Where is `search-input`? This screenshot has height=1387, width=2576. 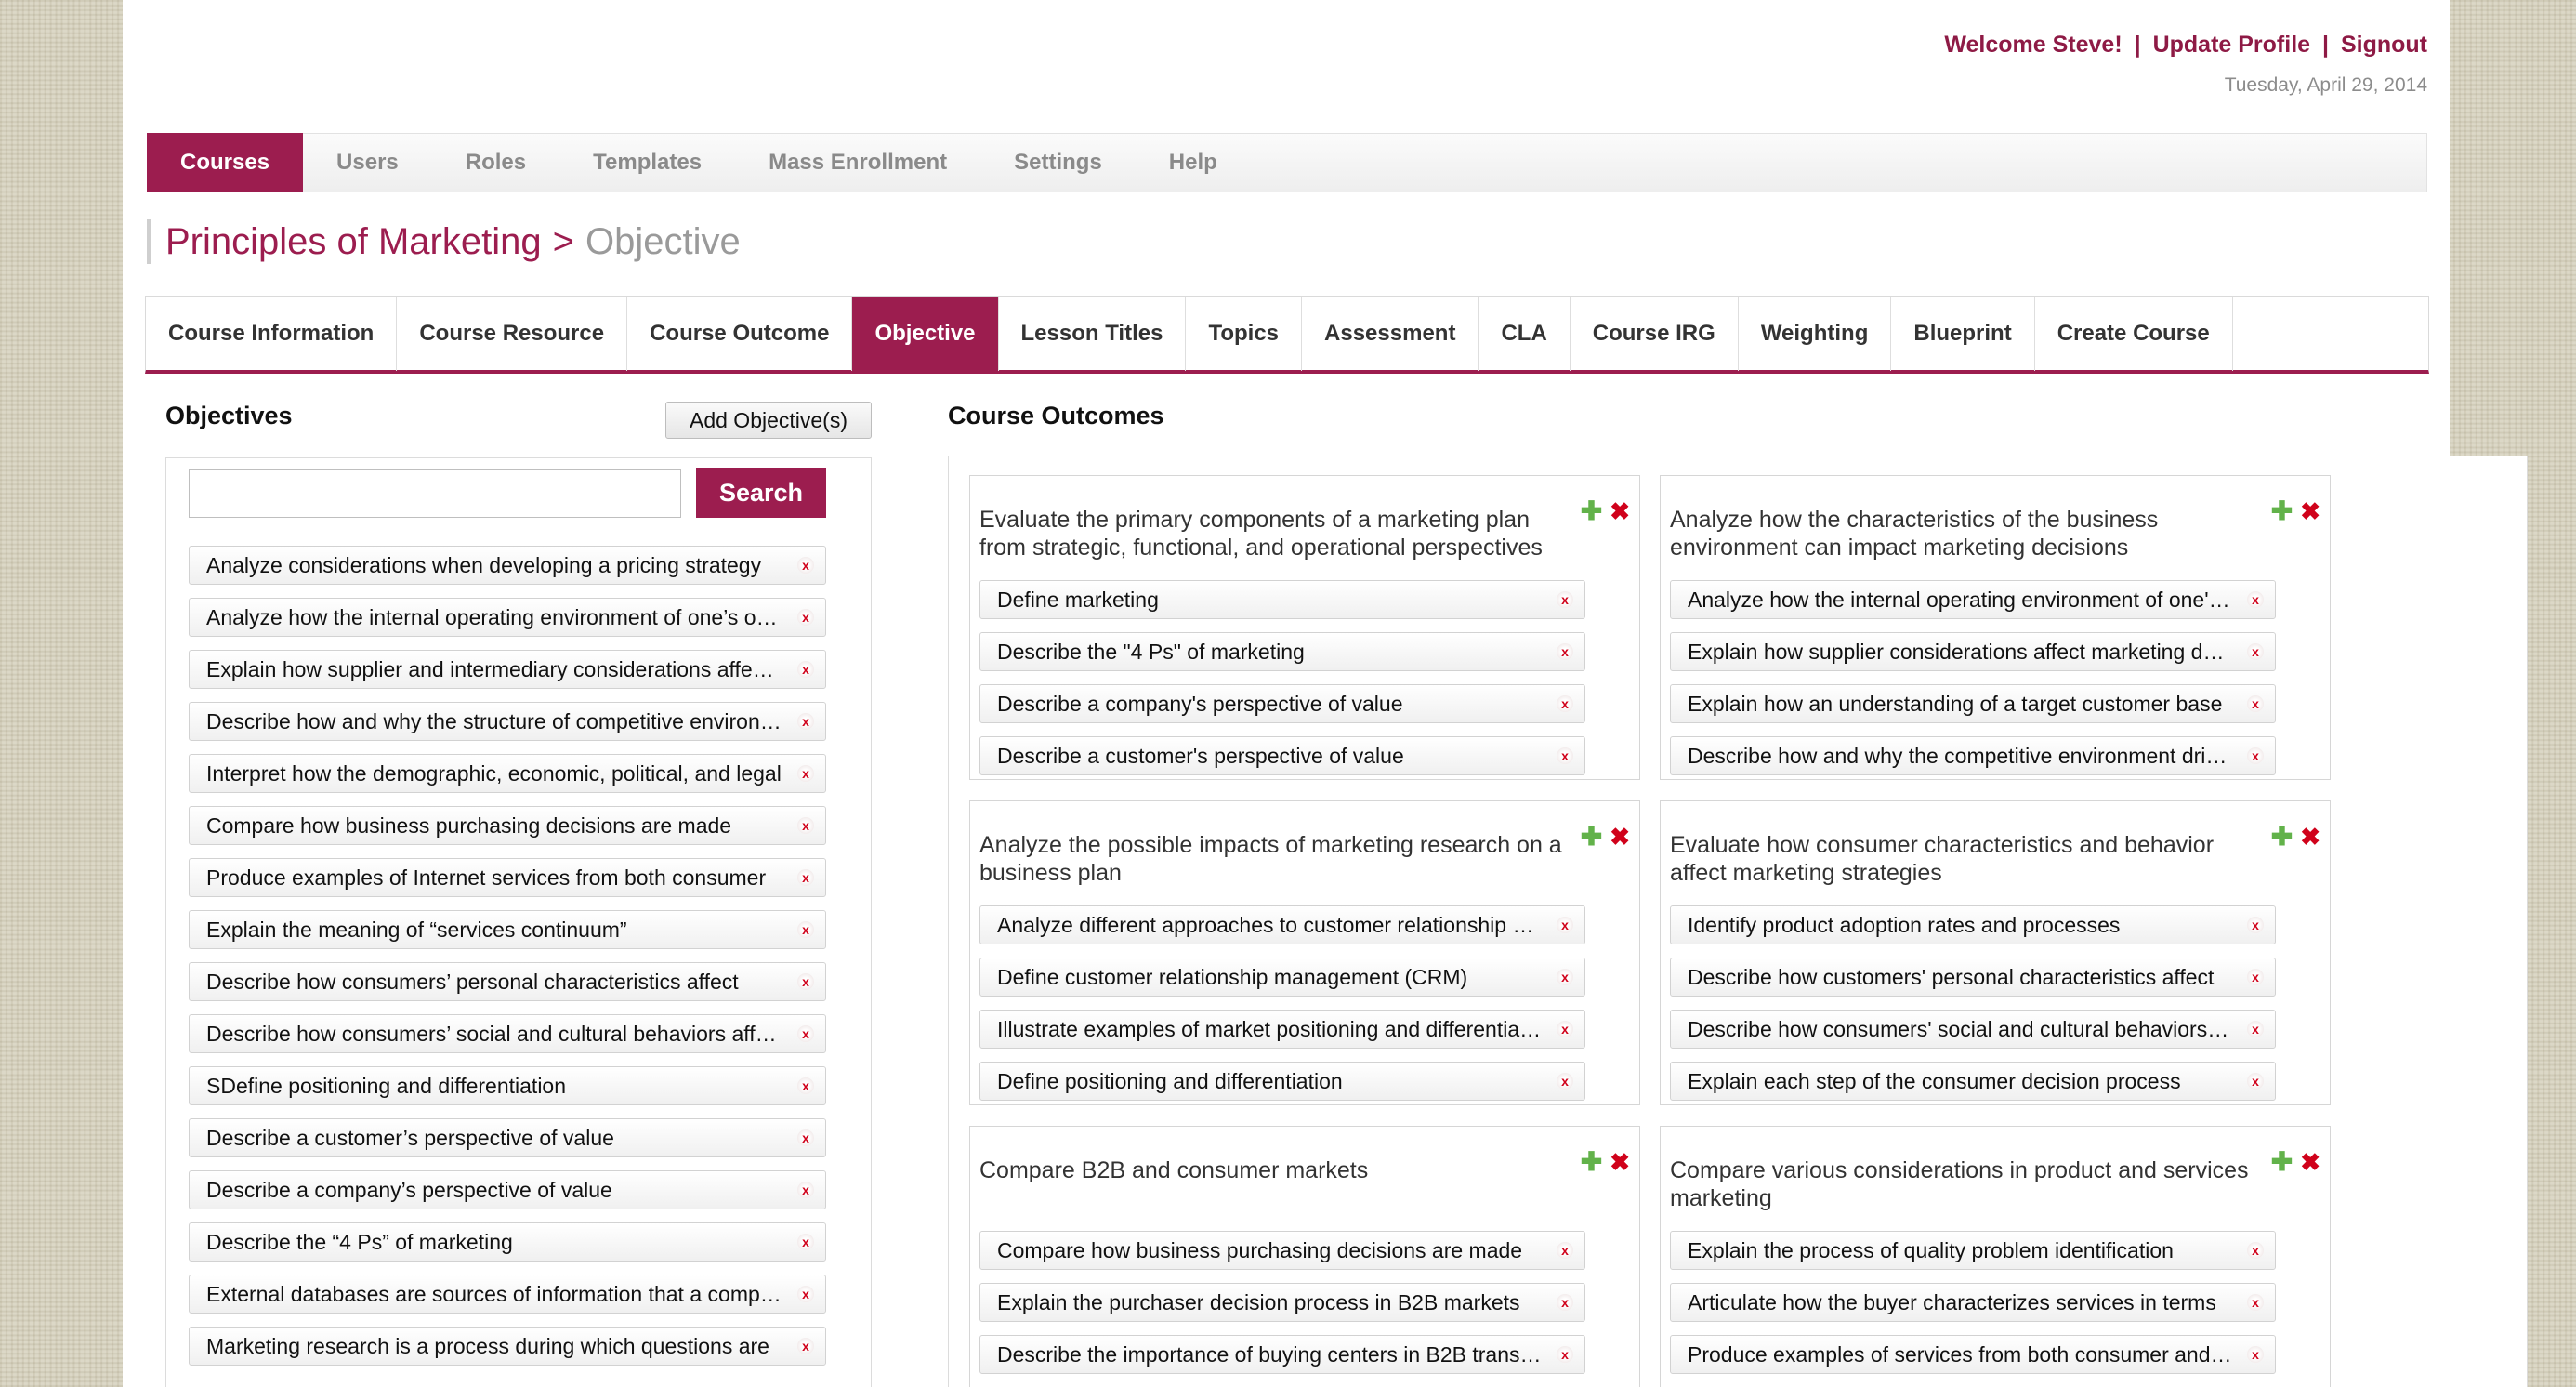 search-input is located at coordinates (435, 493).